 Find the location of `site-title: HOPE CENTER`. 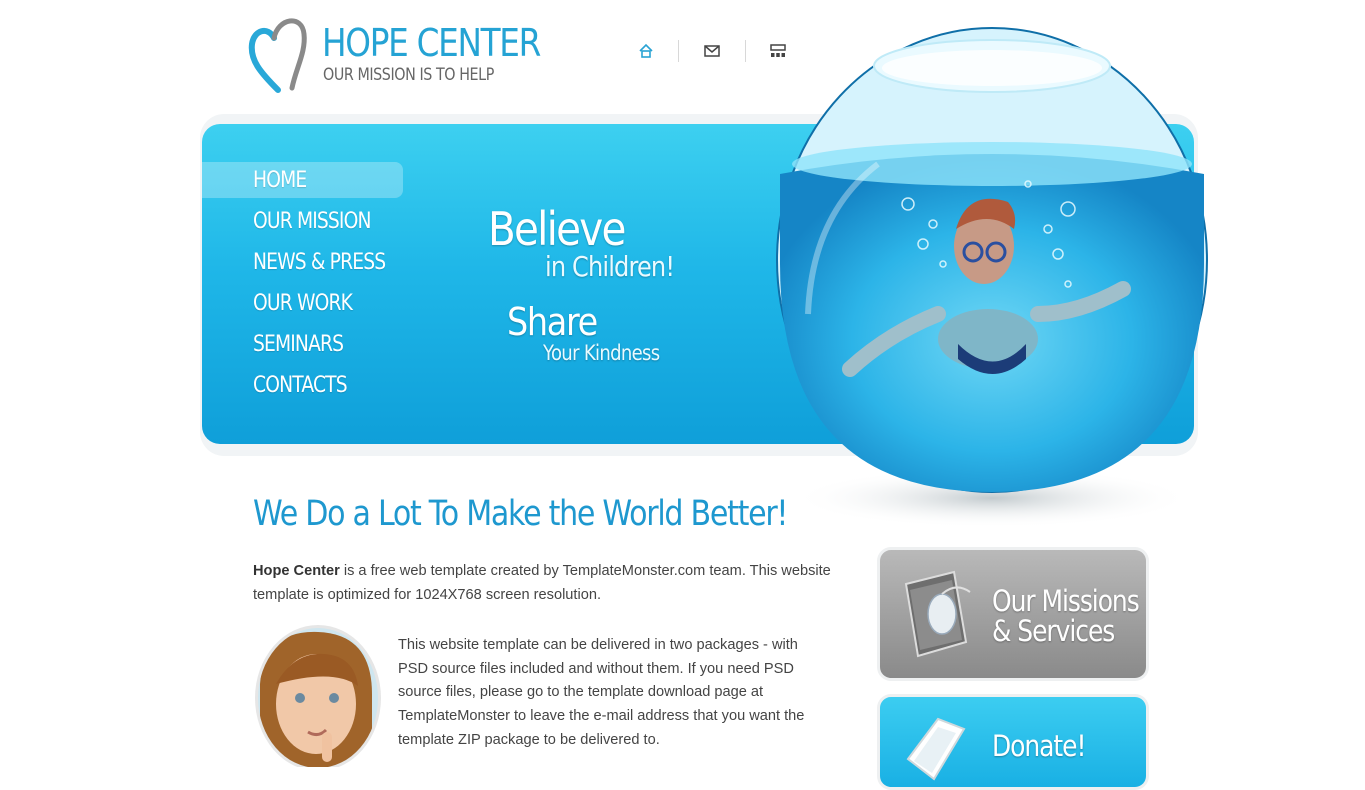

site-title: HOPE CENTER is located at coordinates (431, 43).